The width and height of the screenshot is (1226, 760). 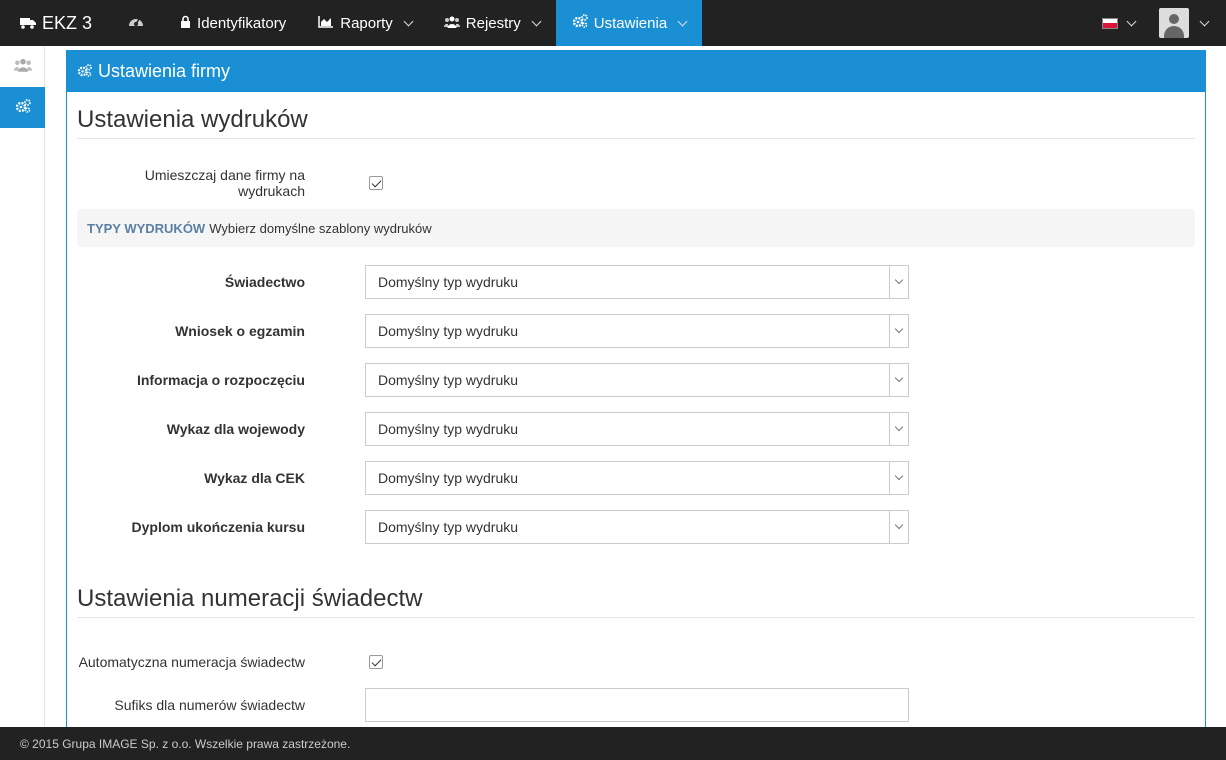 I want to click on include-company-label: Umieszczaj dane firmy na wydrukach, so click(x=224, y=183).